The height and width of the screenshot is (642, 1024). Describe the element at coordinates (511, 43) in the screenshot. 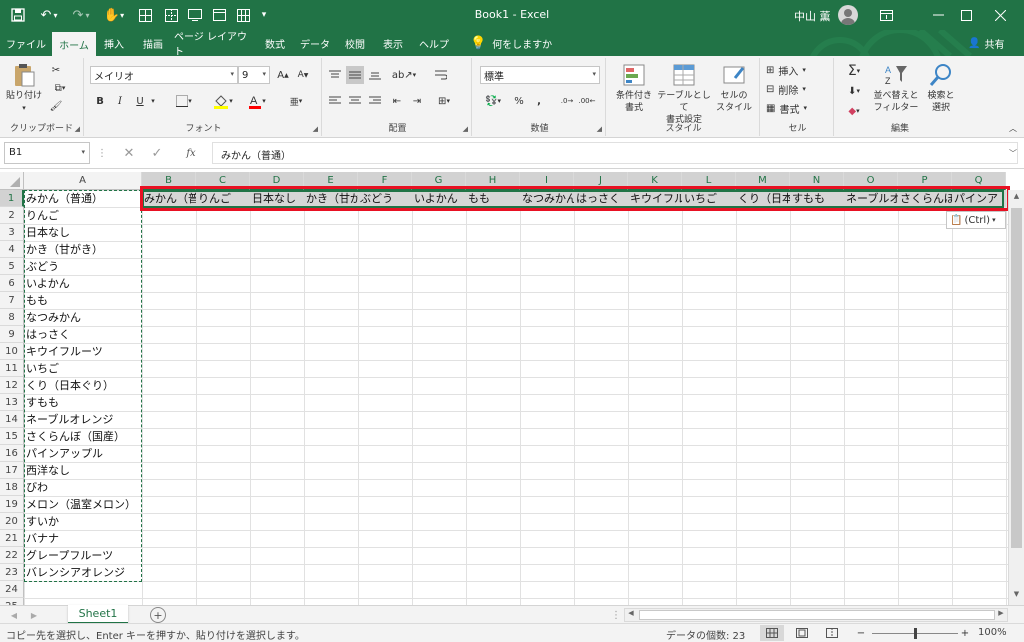

I see `tell-me-box: 💡 何をしますか` at that location.